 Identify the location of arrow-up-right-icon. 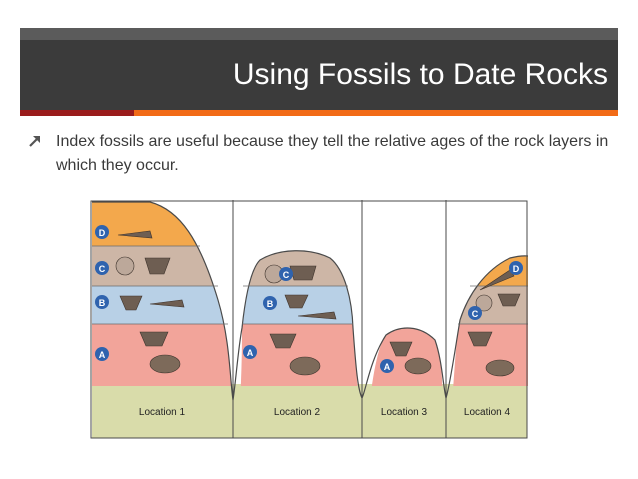
(34, 141).